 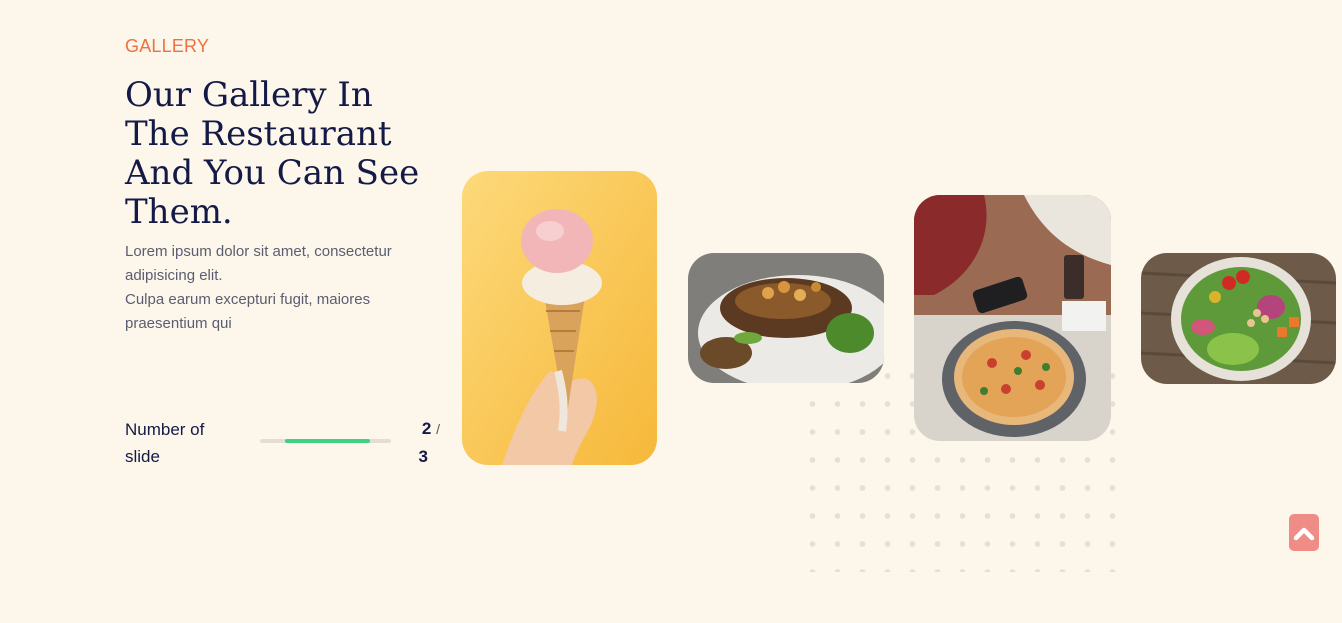 I want to click on slide-progress-fill, so click(x=327, y=441).